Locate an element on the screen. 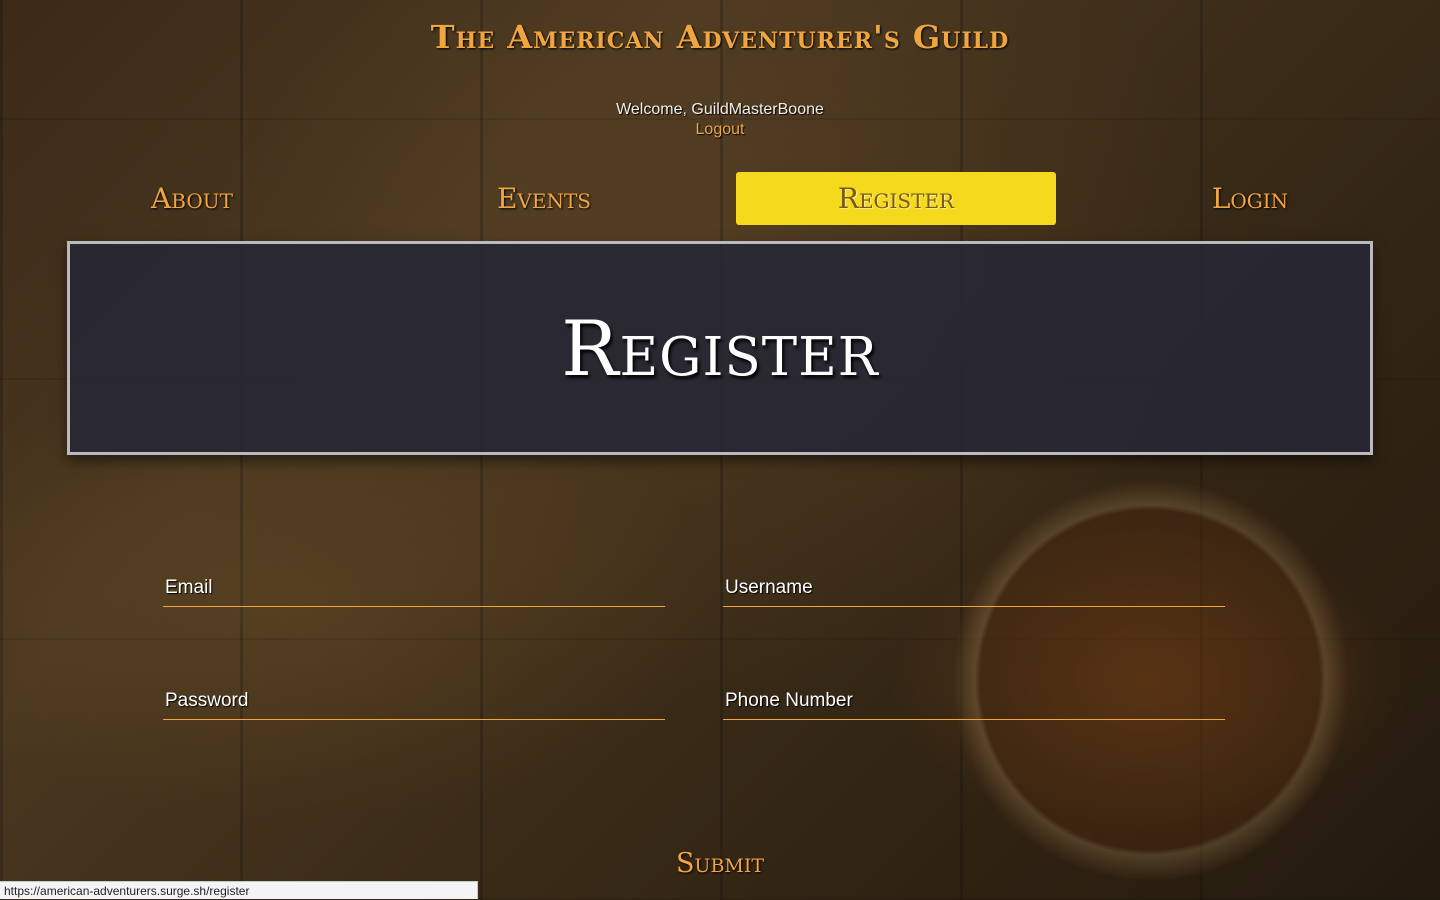 This screenshot has height=900, width=1440. email-field is located at coordinates (414, 588).